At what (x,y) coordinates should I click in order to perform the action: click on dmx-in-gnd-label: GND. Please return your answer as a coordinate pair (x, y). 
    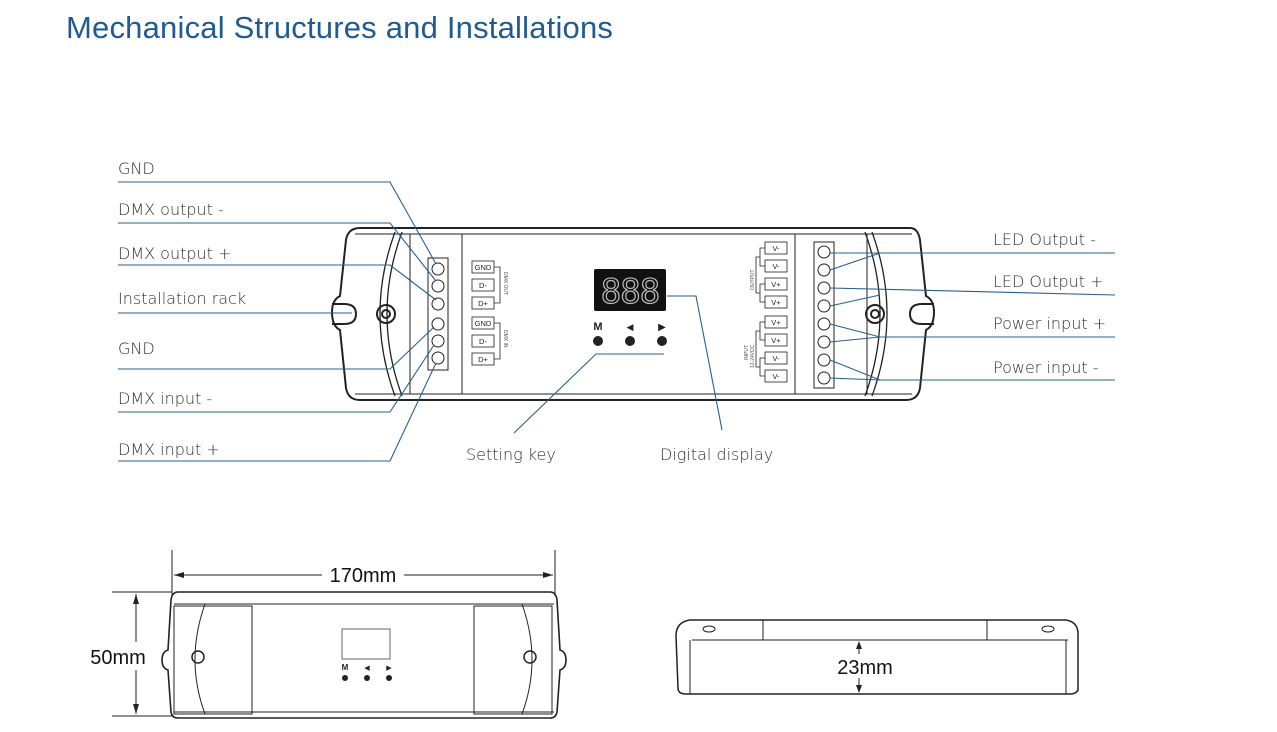
    Looking at the image, I should click on (483, 323).